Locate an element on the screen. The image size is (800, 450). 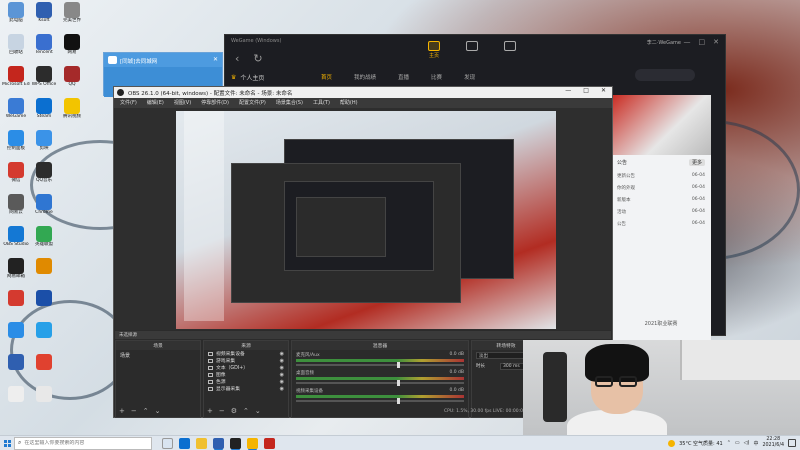
tab-video is located at coordinates (510, 50).